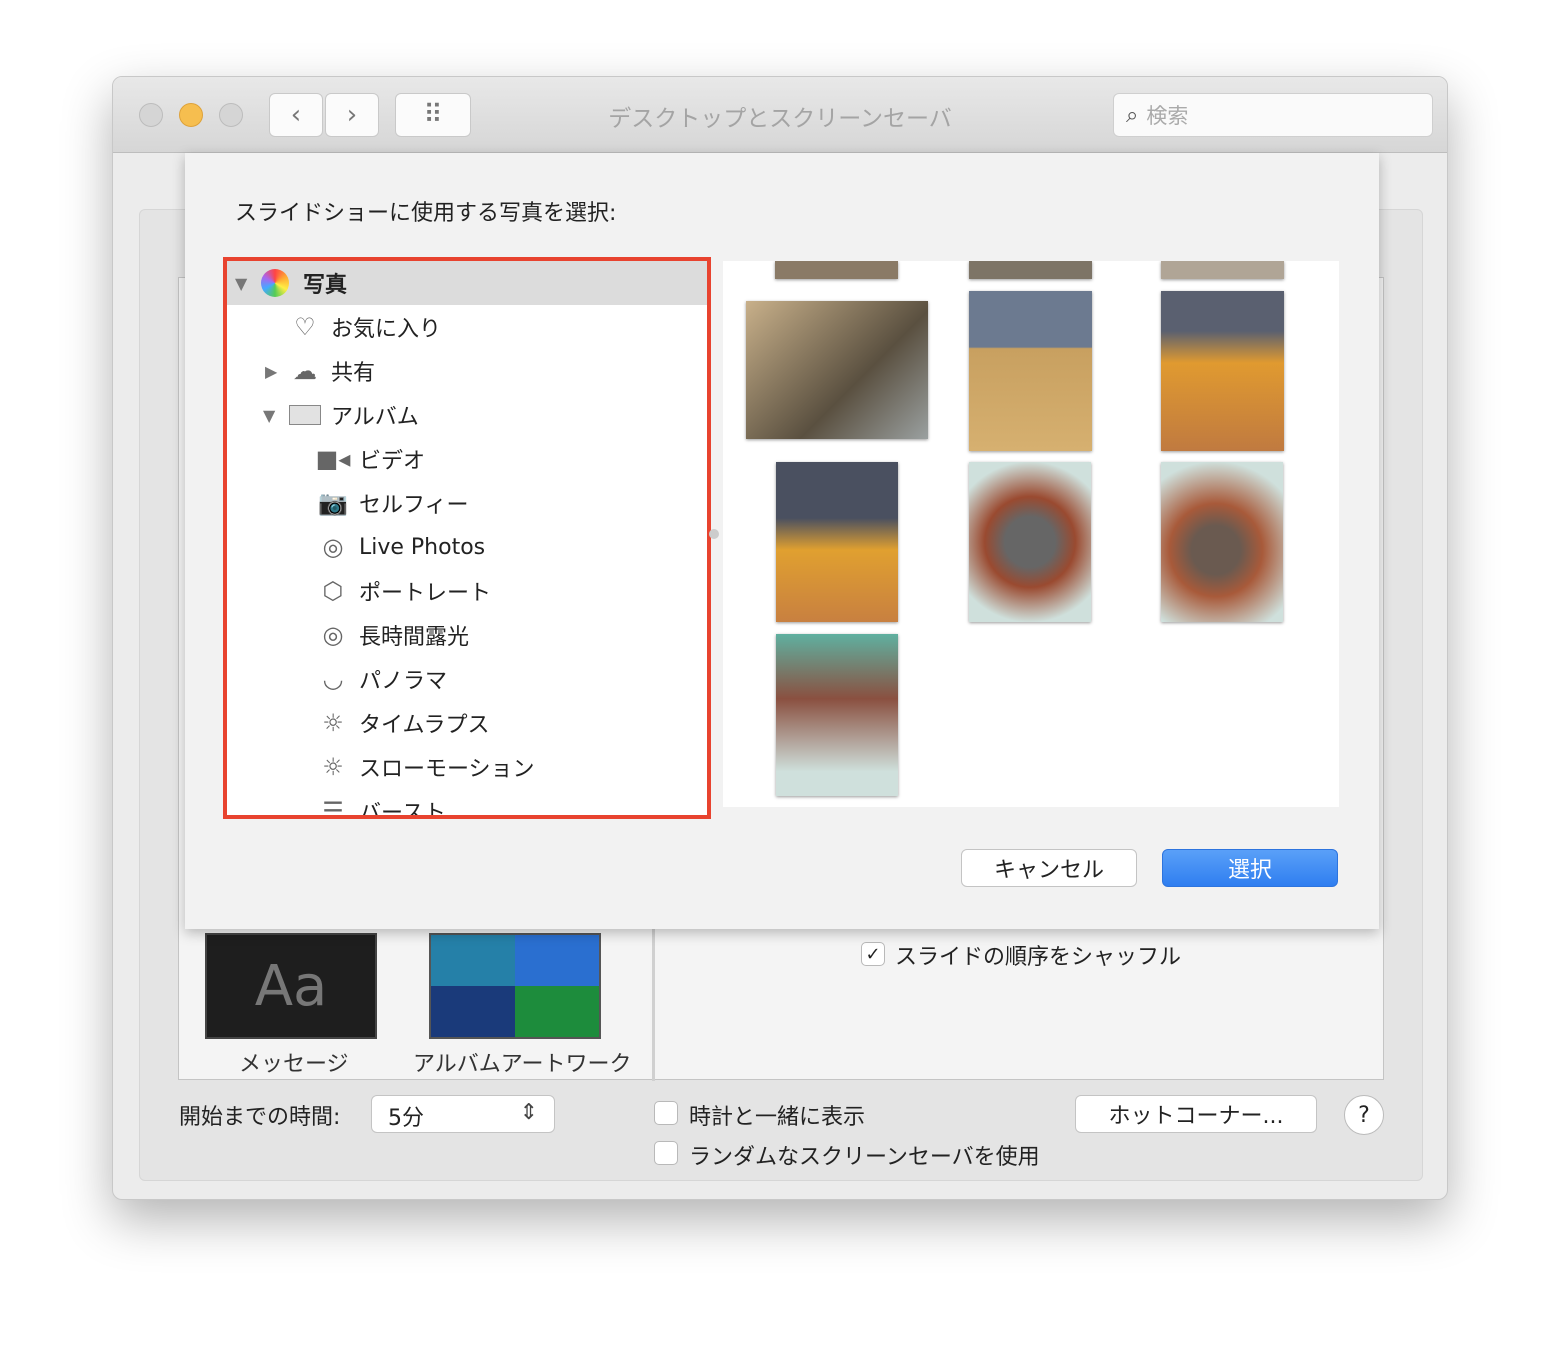 This screenshot has height=1348, width=1560. I want to click on source-item-portrait: ⬡ ポートレート, so click(467, 591).